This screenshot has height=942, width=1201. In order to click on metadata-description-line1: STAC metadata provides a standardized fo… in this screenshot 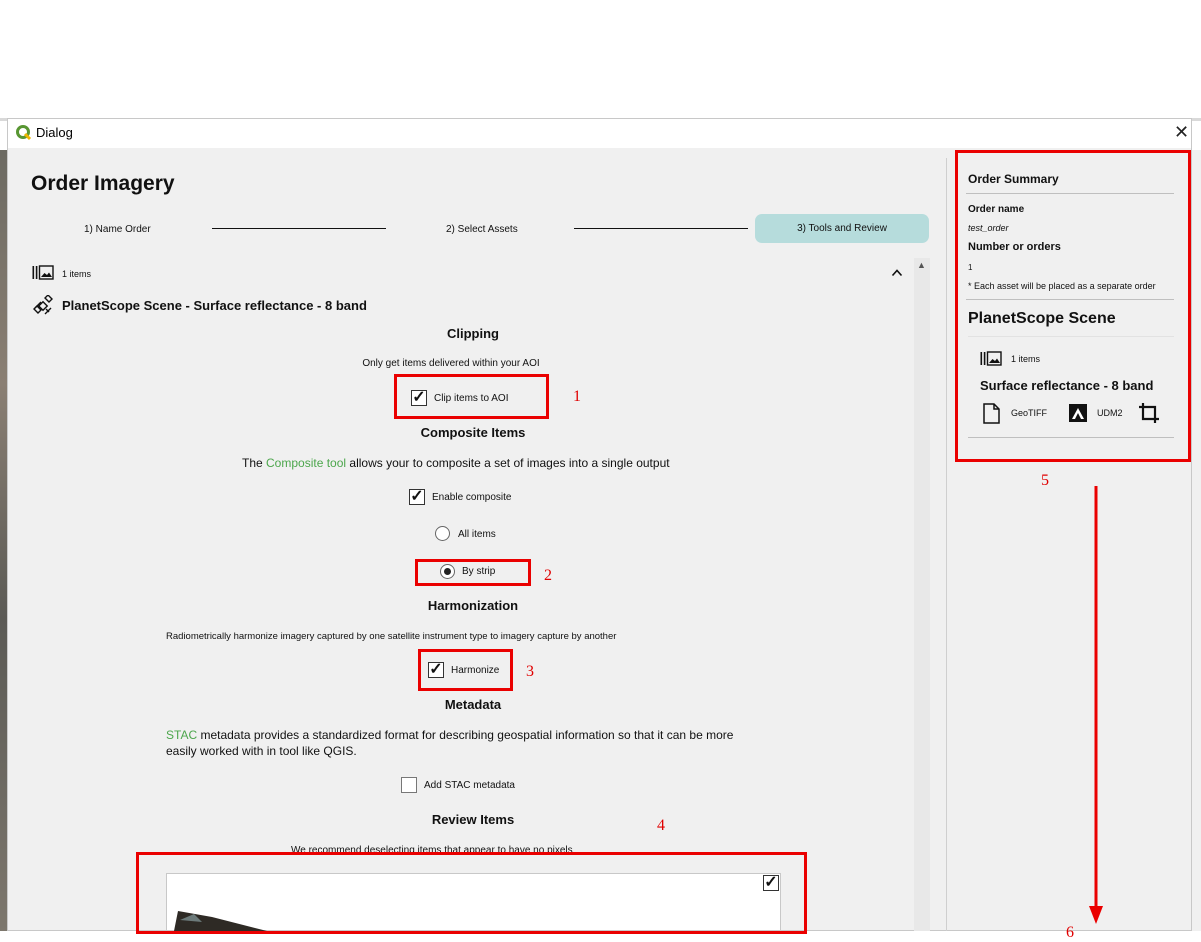, I will do `click(449, 735)`.